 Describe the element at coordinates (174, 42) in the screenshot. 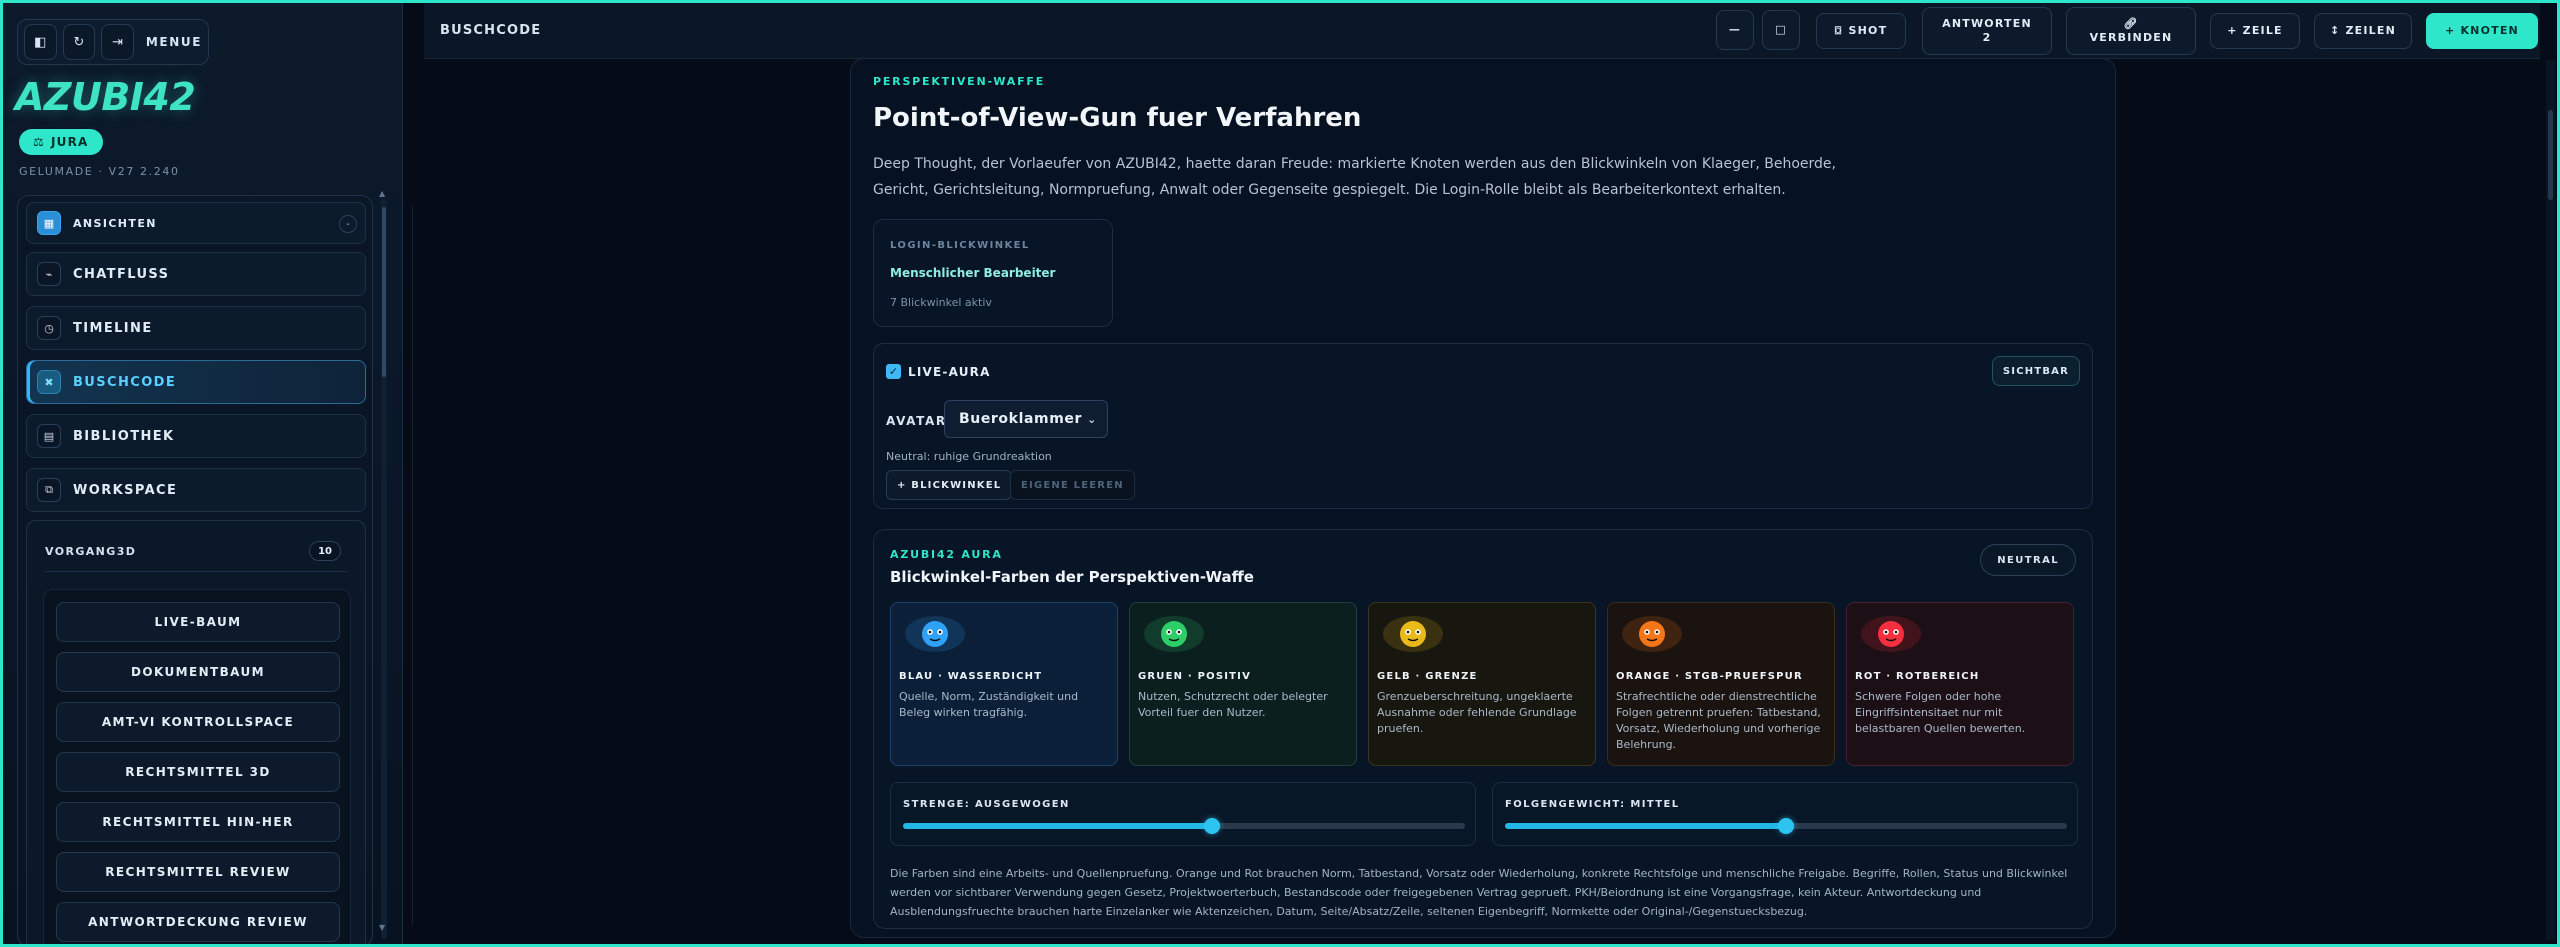

I see `menu-label: MENUE` at that location.